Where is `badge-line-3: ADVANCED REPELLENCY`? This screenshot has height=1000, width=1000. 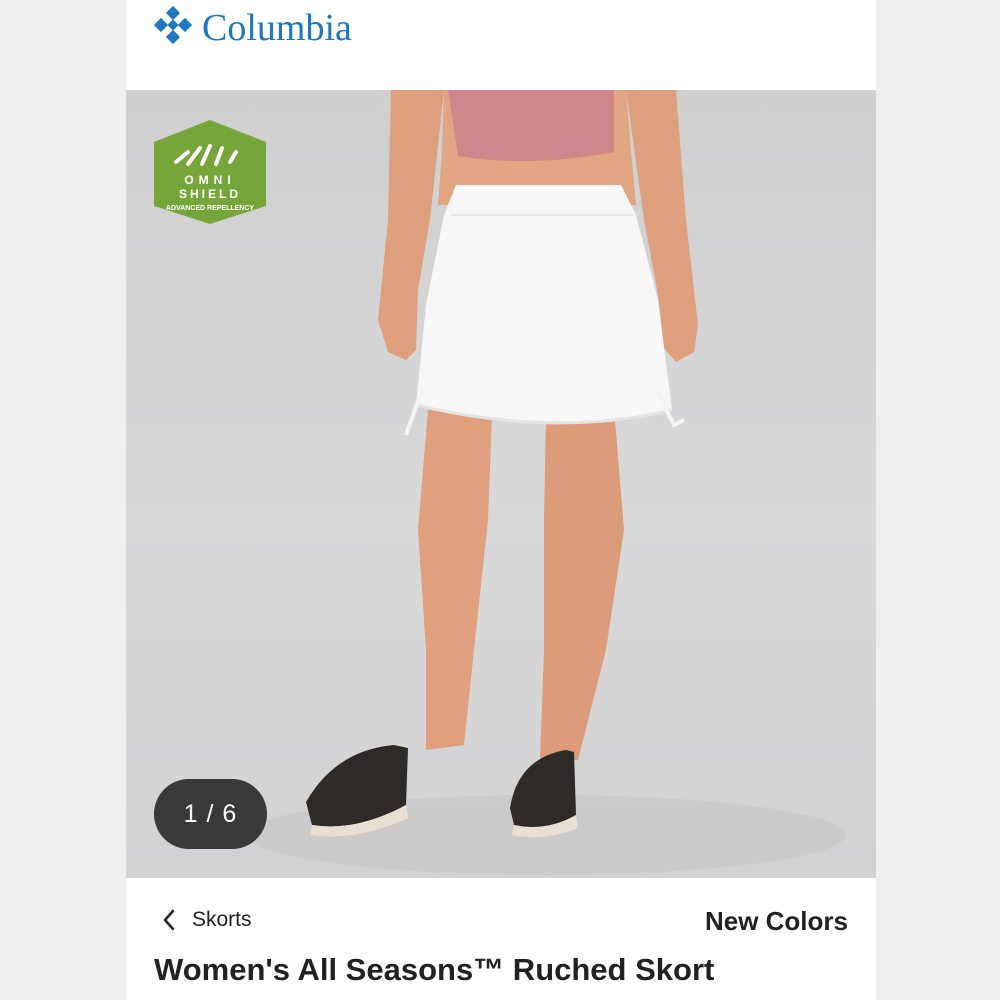 badge-line-3: ADVANCED REPELLENCY is located at coordinates (210, 208).